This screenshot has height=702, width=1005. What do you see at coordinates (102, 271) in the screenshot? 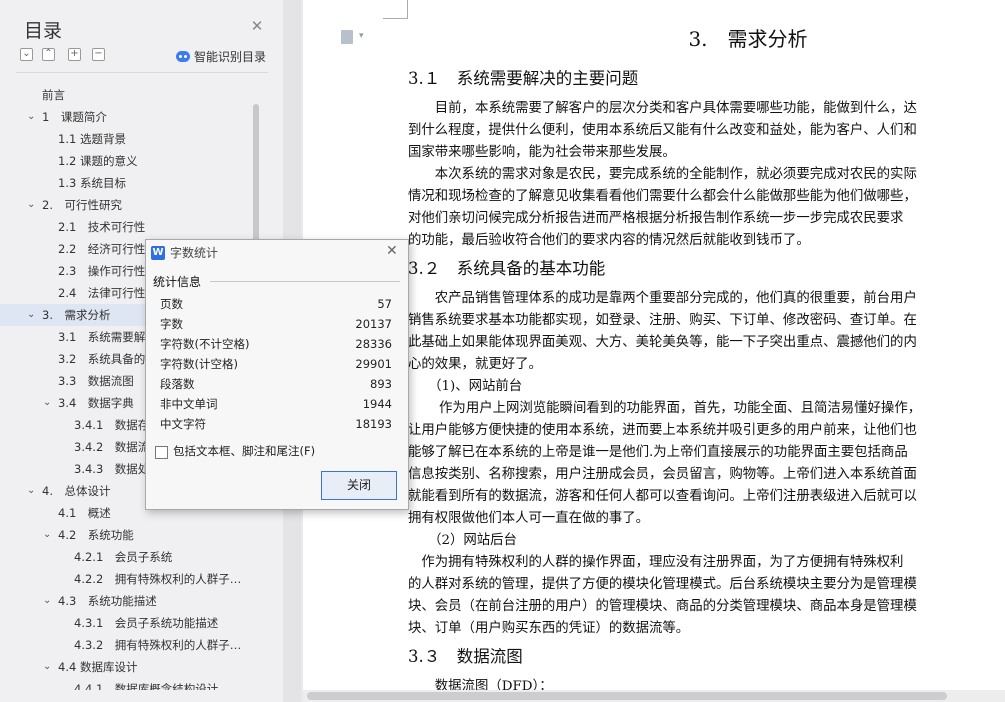
I see `toc-item-label: 2.3 操作可行性` at bounding box center [102, 271].